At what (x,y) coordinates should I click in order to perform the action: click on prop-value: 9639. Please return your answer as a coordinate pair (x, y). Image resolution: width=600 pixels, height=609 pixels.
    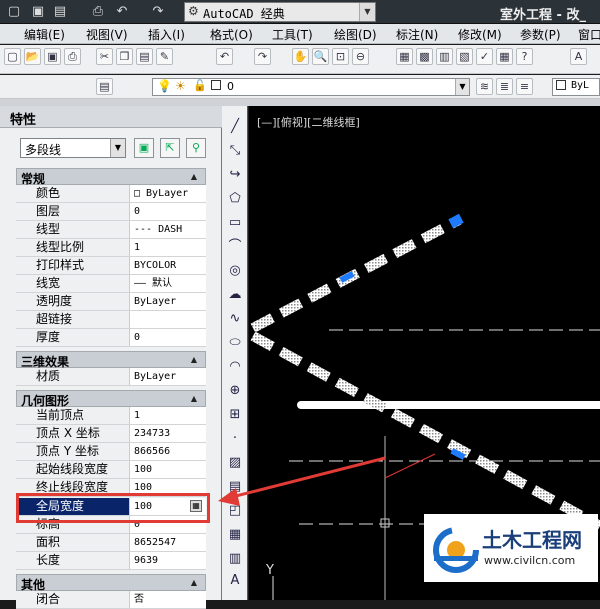
    Looking at the image, I should click on (168, 560).